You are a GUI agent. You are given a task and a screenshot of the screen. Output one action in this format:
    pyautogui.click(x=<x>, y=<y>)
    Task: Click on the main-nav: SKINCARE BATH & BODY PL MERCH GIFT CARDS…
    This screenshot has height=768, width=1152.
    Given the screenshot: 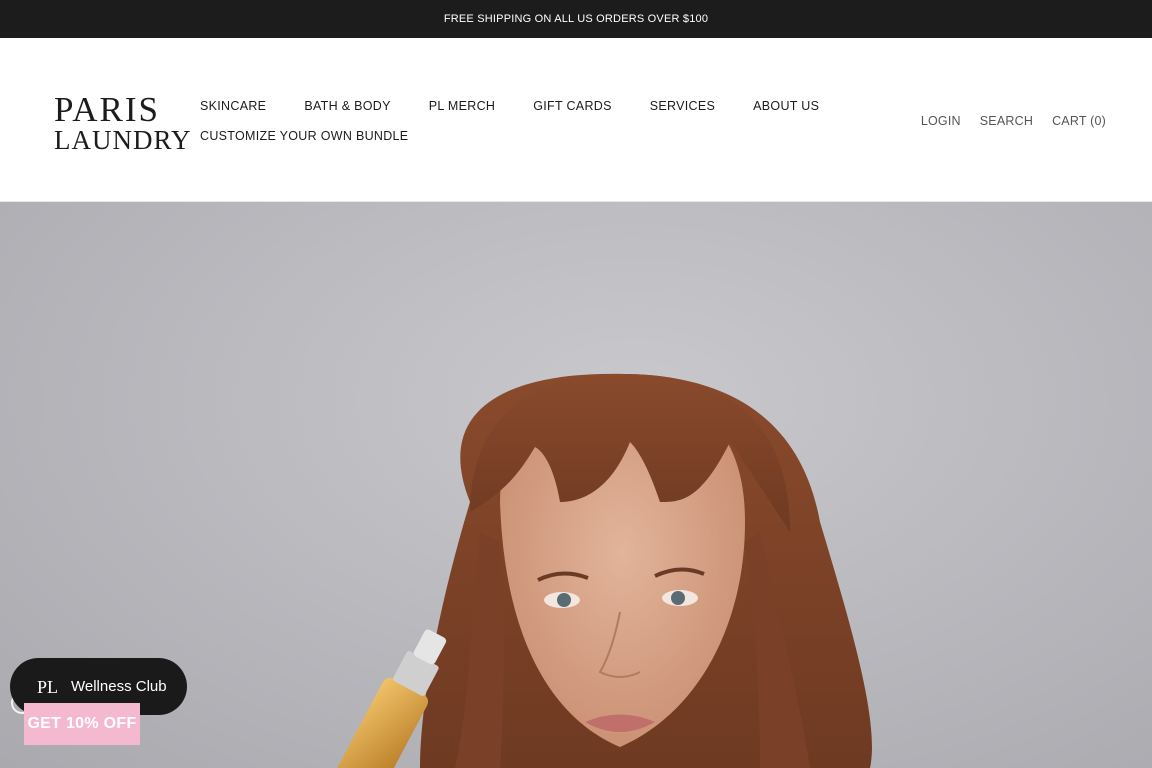 What is the action you would take?
    pyautogui.click(x=520, y=121)
    